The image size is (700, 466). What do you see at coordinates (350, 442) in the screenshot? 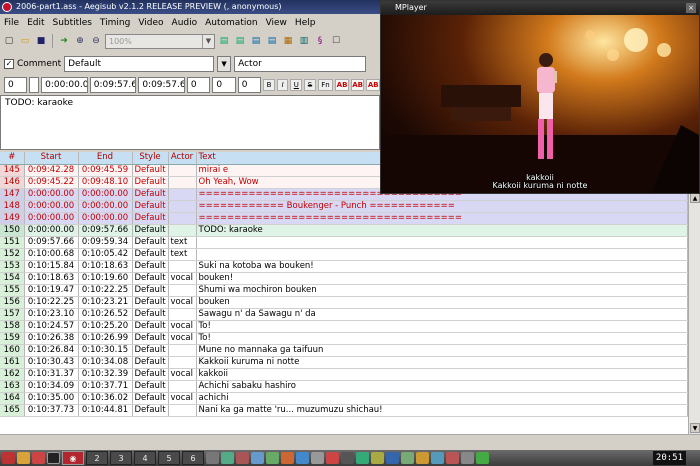
I see `grid-horizontal-scrollbar` at bounding box center [350, 442].